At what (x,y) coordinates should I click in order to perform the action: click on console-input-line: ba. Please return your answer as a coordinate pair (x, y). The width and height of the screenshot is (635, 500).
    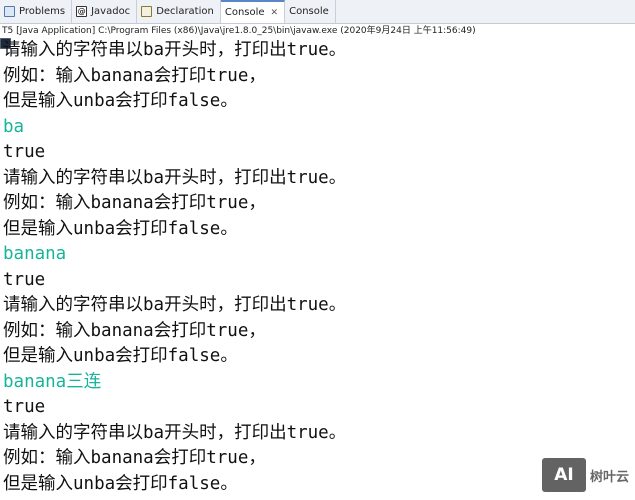
    Looking at the image, I should click on (14, 126).